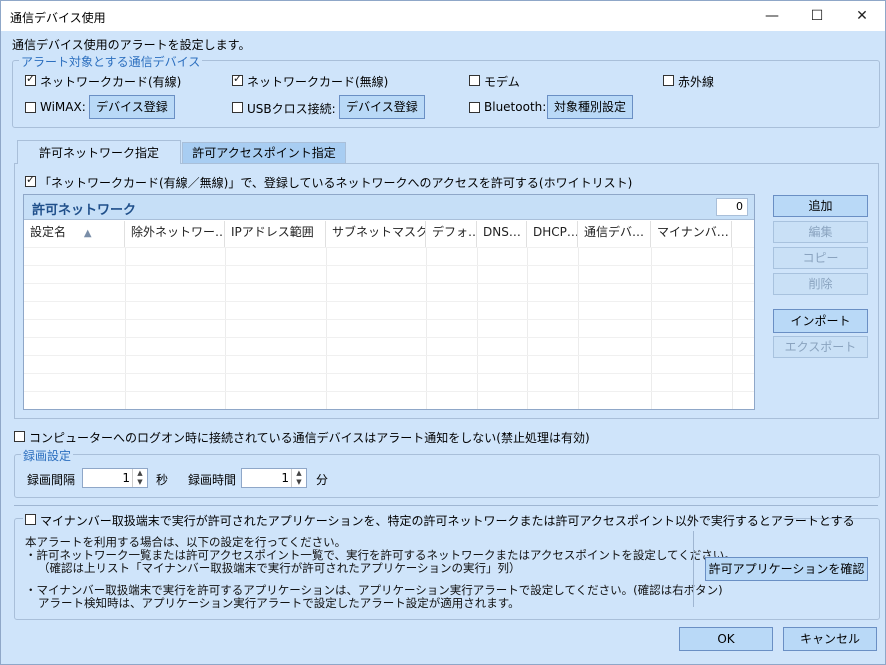 The height and width of the screenshot is (665, 886). Describe the element at coordinates (732, 207) in the screenshot. I see `item-count: 0` at that location.